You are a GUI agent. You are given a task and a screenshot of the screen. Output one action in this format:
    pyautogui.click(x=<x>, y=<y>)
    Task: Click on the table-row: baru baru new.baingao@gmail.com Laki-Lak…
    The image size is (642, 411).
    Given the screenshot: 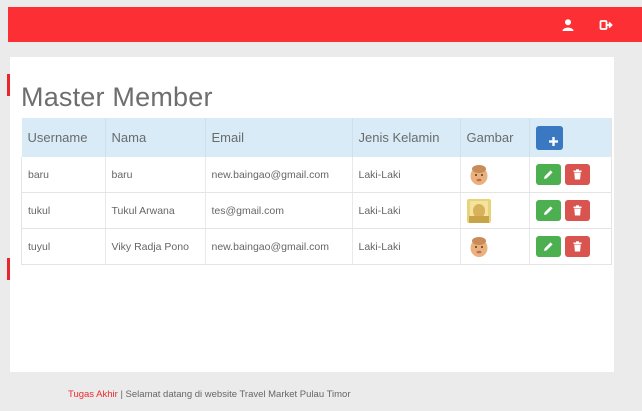 What is the action you would take?
    pyautogui.click(x=316, y=175)
    